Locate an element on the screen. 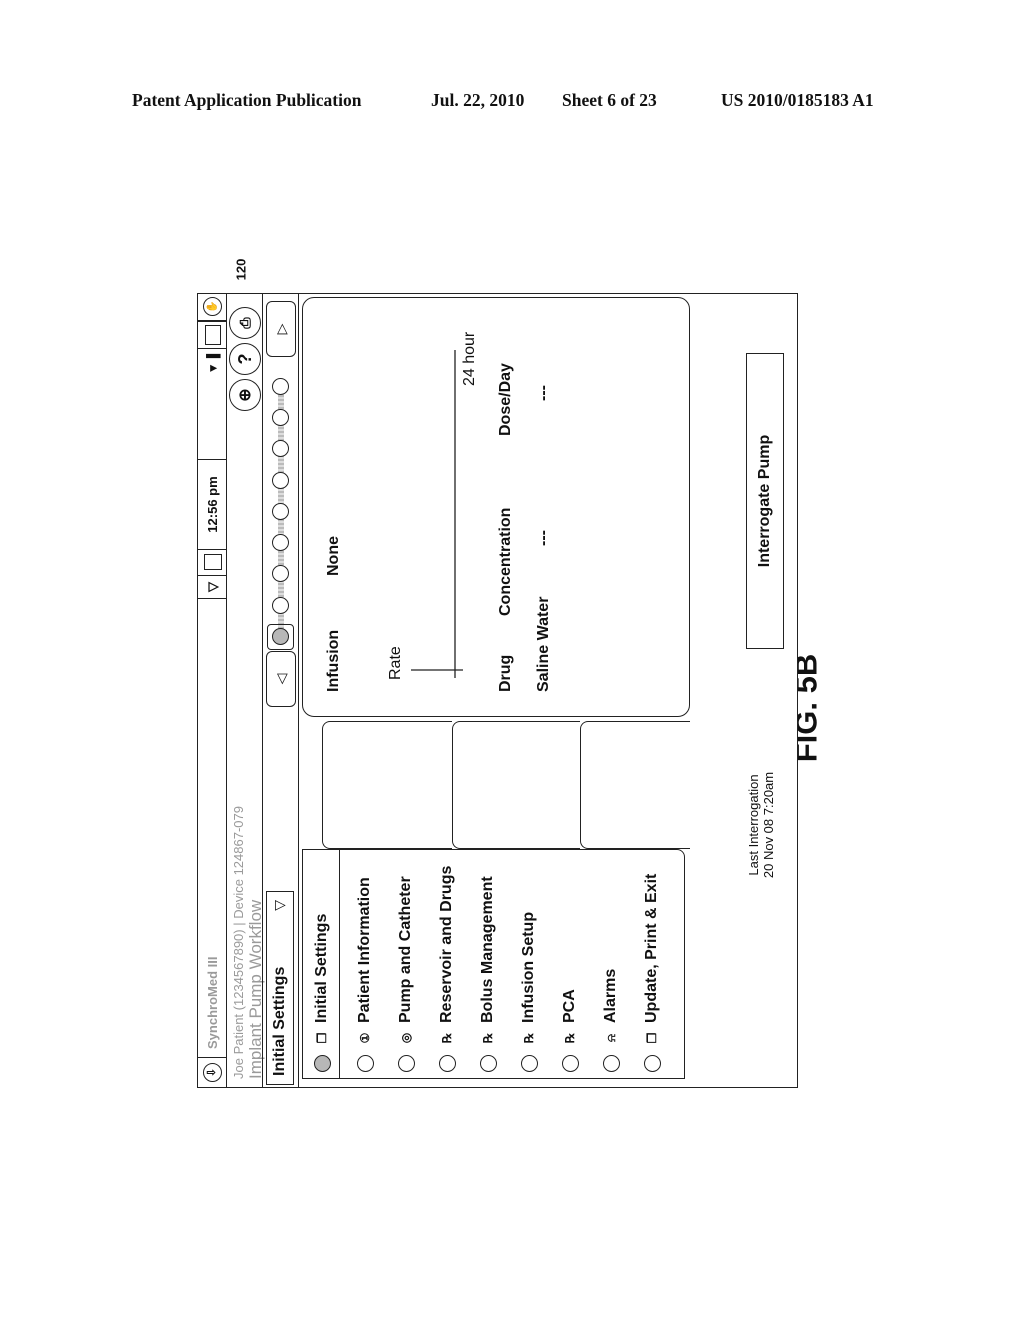 The width and height of the screenshot is (1024, 1320). publication-date: Jul. 22, 2010 is located at coordinates (478, 100).